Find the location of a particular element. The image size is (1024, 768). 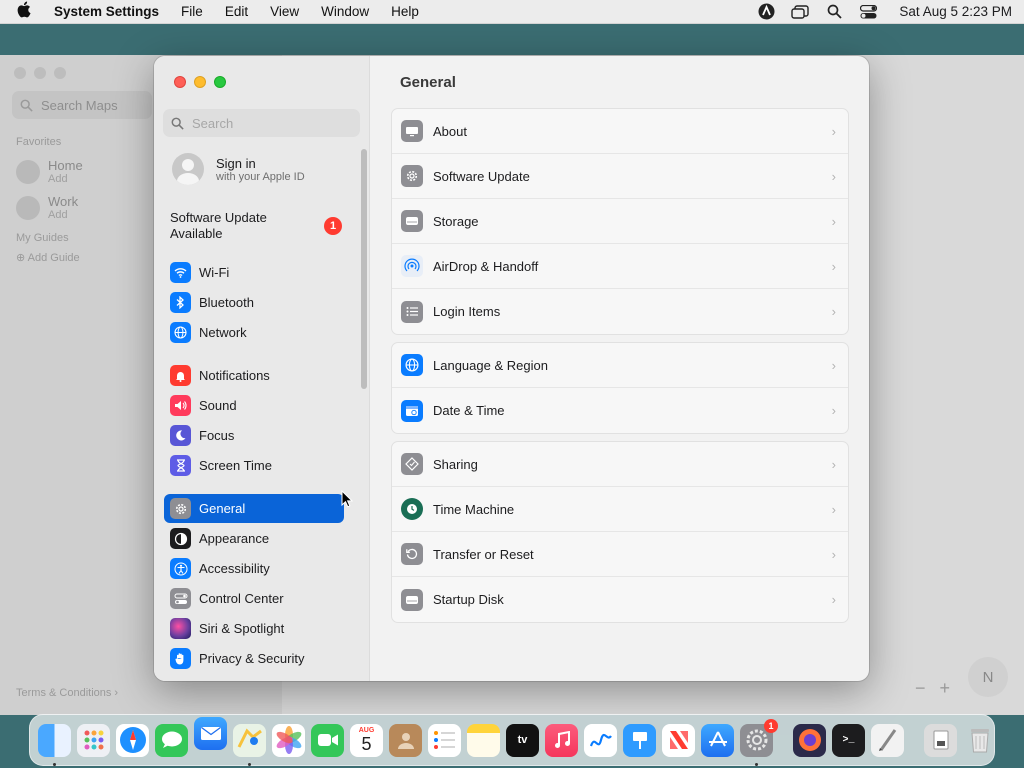

zoom-in-icon: + is located at coordinates (944, 688).